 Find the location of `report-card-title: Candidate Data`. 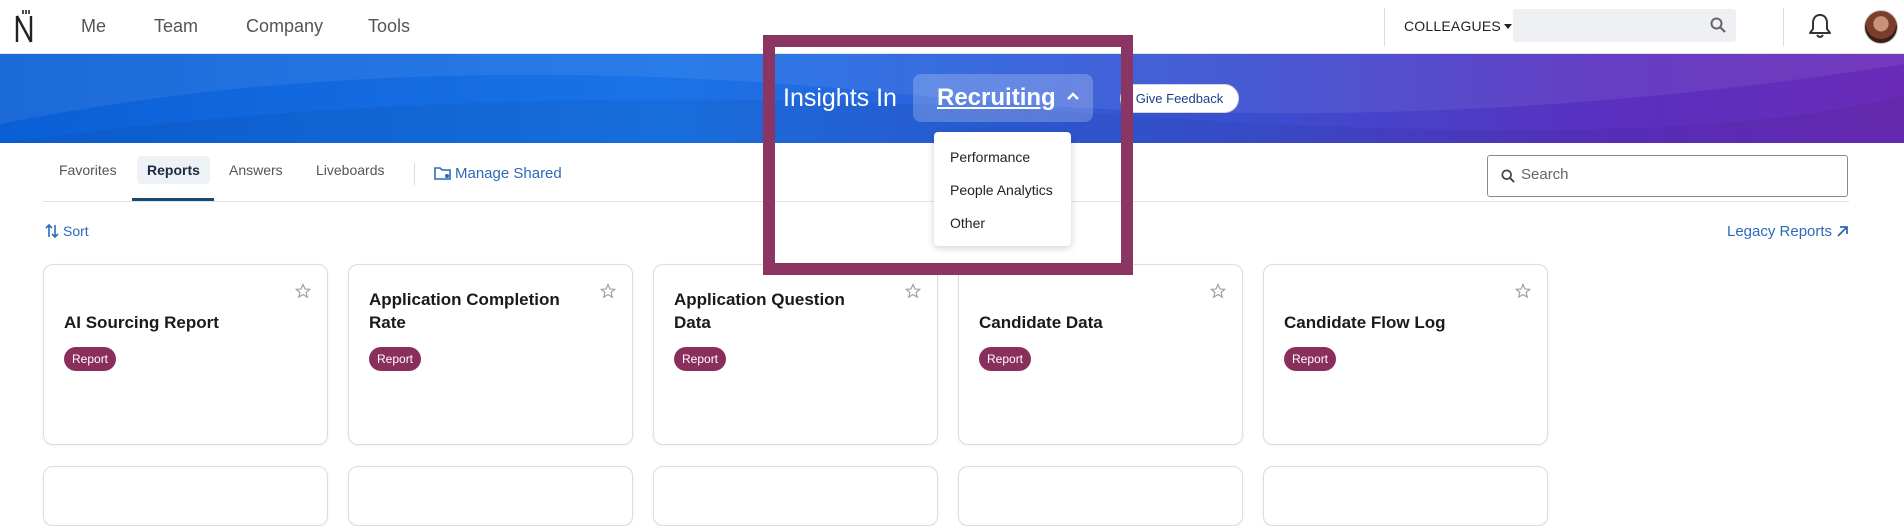

report-card-title: Candidate Data is located at coordinates (1041, 322).